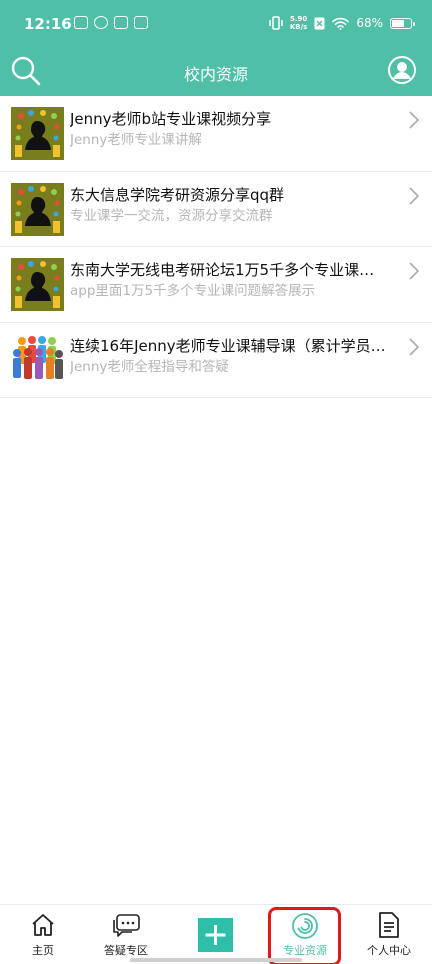 The height and width of the screenshot is (964, 432). Describe the element at coordinates (389, 950) in the screenshot. I see `nav-profile-label: 个人中心` at that location.